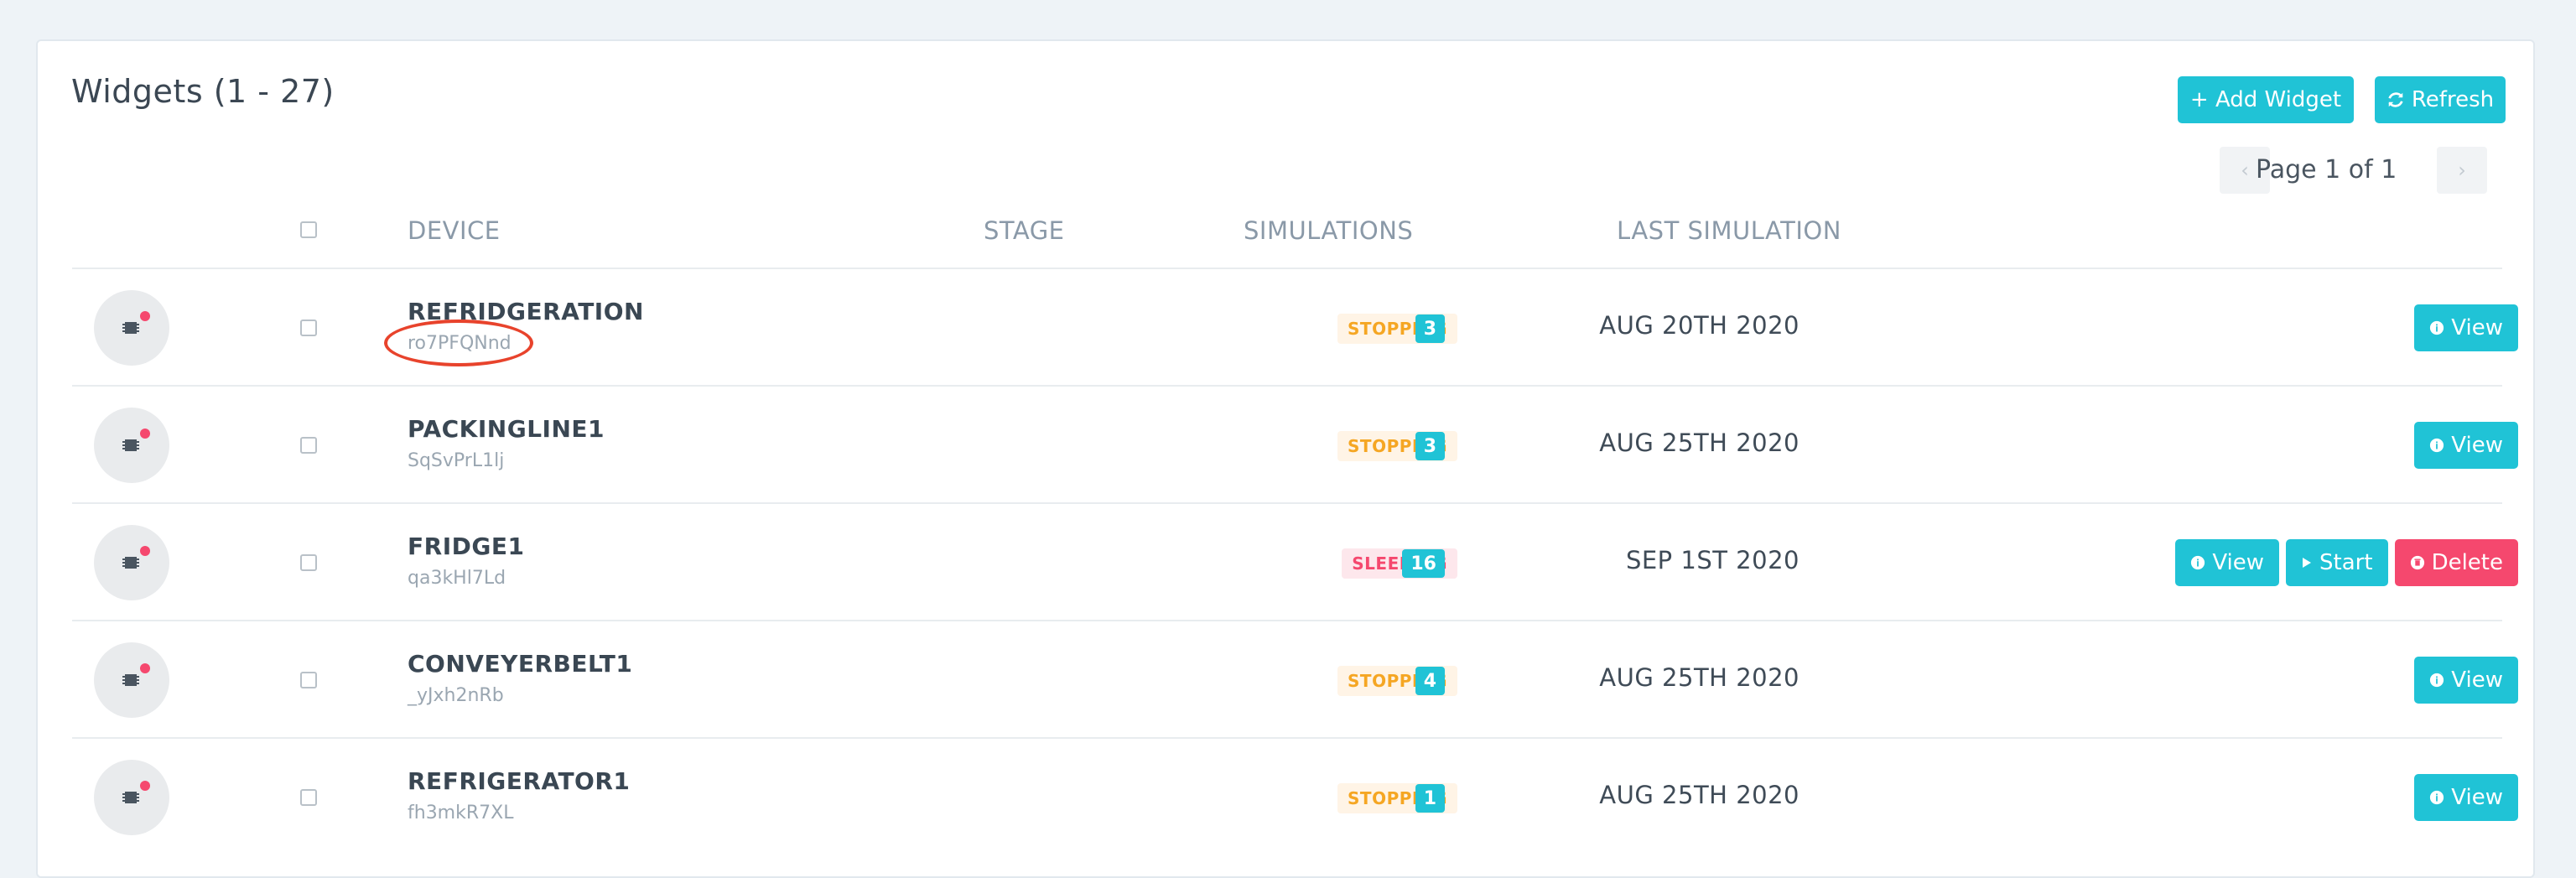 The image size is (2576, 878). Describe the element at coordinates (466, 546) in the screenshot. I see `device-name: FRIDGE1` at that location.